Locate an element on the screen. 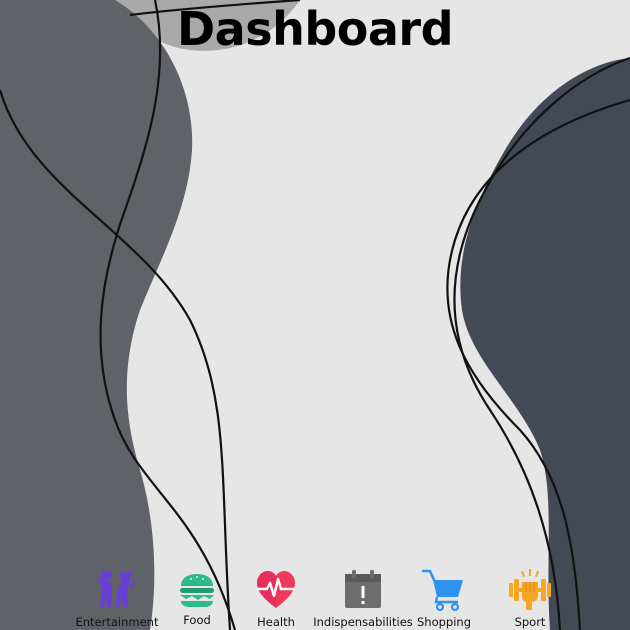 Image resolution: width=630 pixels, height=630 pixels. nav-item-sport: Sport is located at coordinates (530, 597).